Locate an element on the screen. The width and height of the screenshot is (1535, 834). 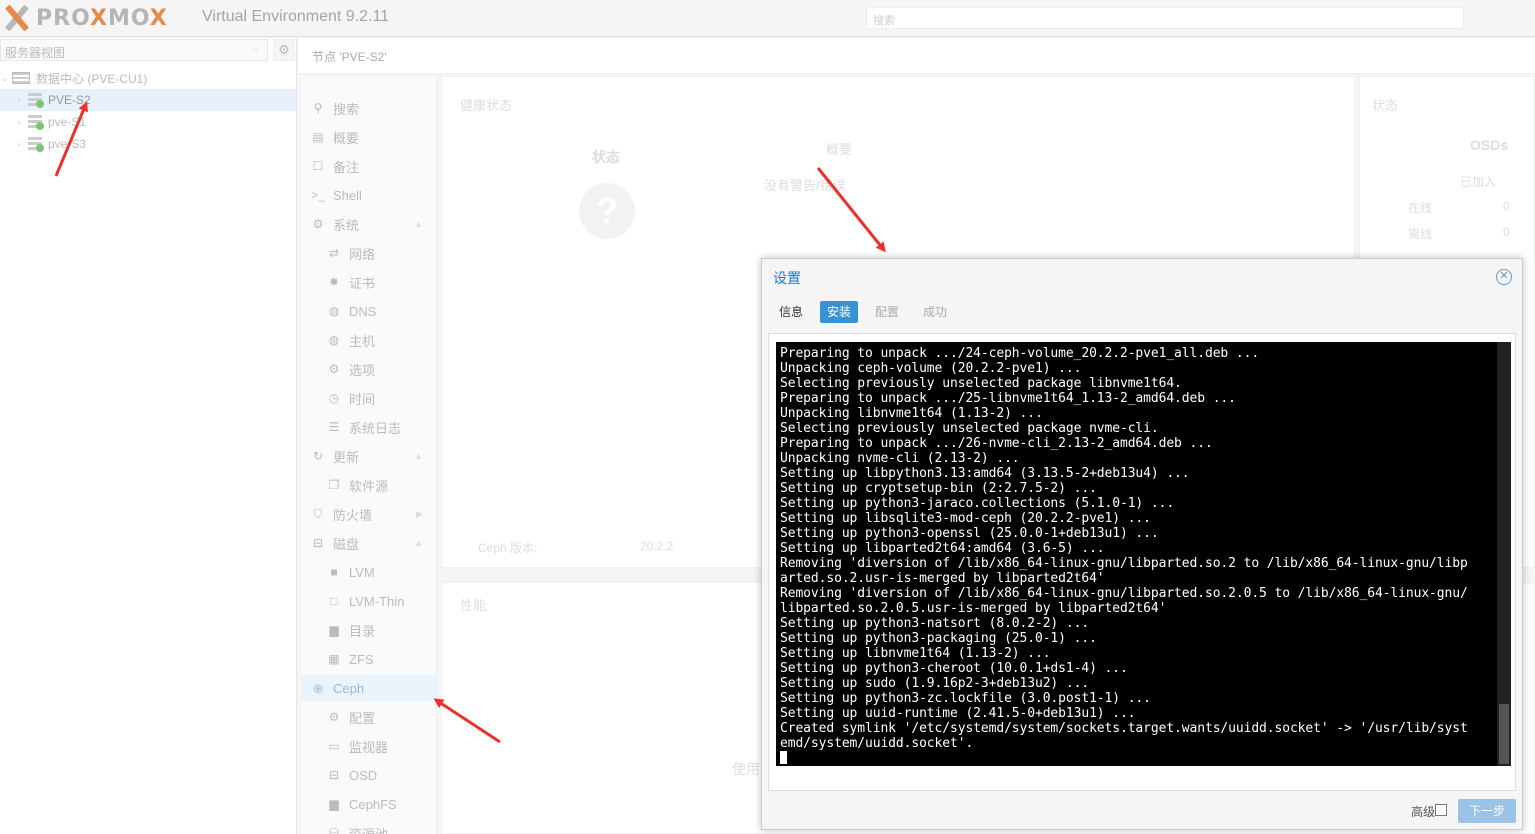
chevron-up-icon: ▲ is located at coordinates (418, 456).